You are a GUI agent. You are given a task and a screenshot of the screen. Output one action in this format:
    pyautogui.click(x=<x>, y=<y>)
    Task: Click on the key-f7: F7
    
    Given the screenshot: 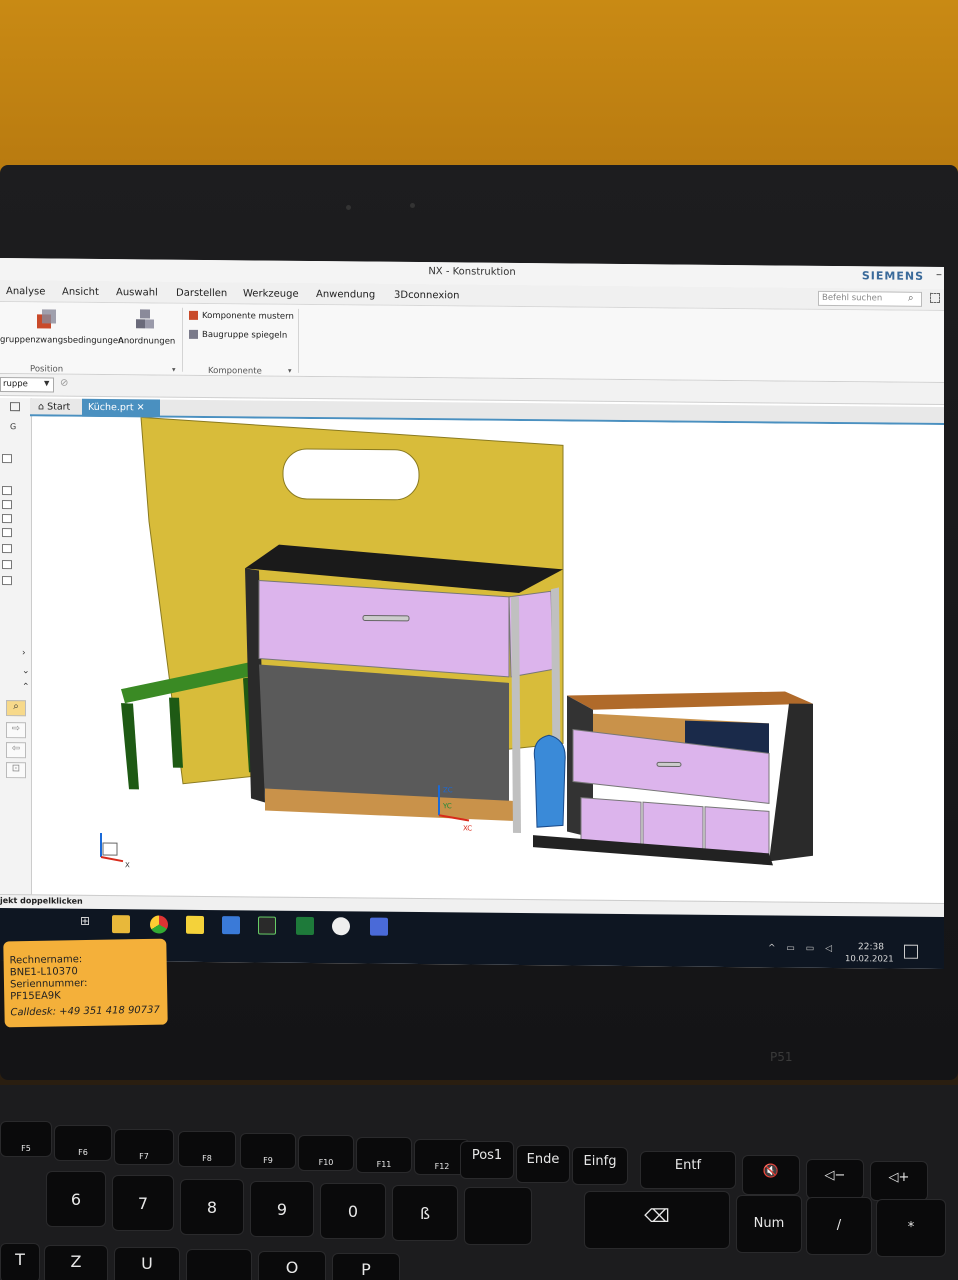 What is the action you would take?
    pyautogui.click(x=144, y=1147)
    